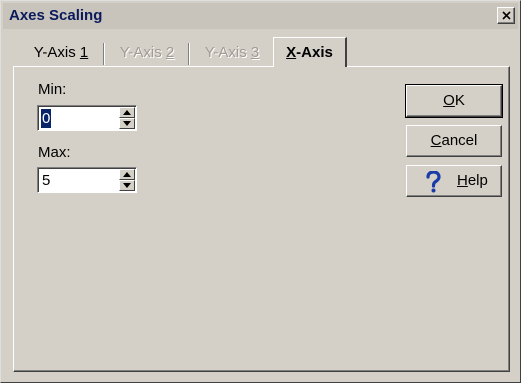  What do you see at coordinates (454, 181) in the screenshot?
I see `help-button: Help` at bounding box center [454, 181].